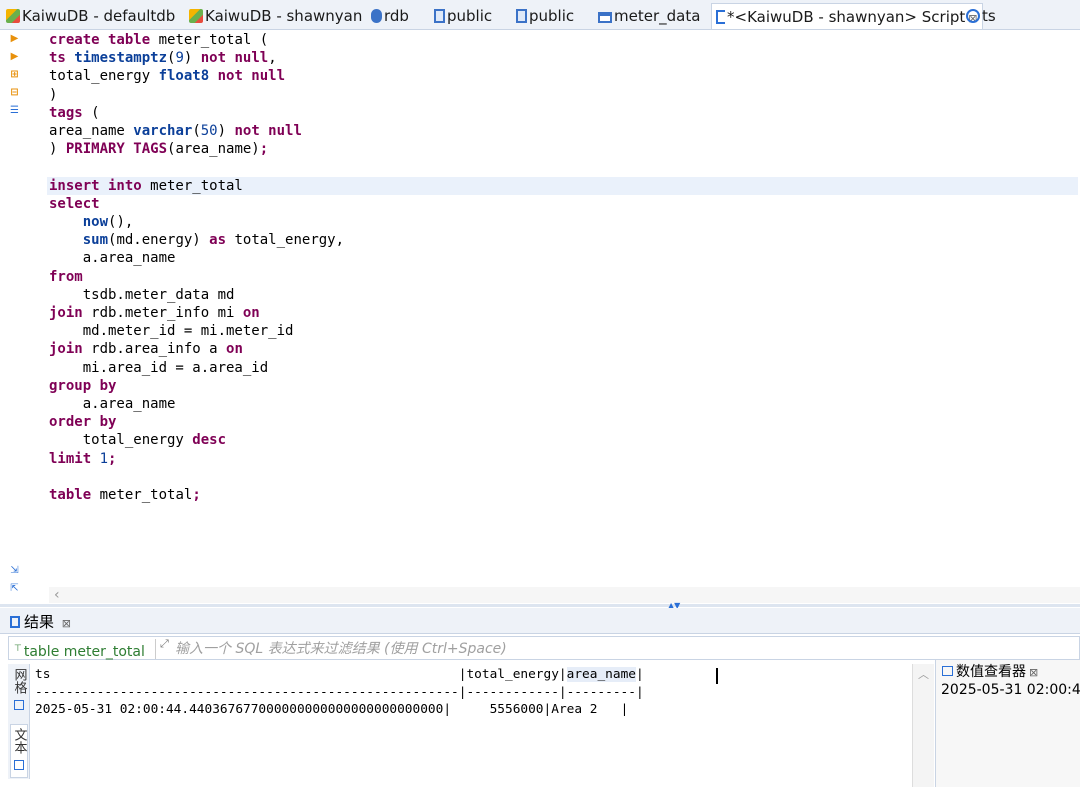 This screenshot has height=787, width=1080. I want to click on result-vertical-scrollbar: ︿, so click(923, 725).